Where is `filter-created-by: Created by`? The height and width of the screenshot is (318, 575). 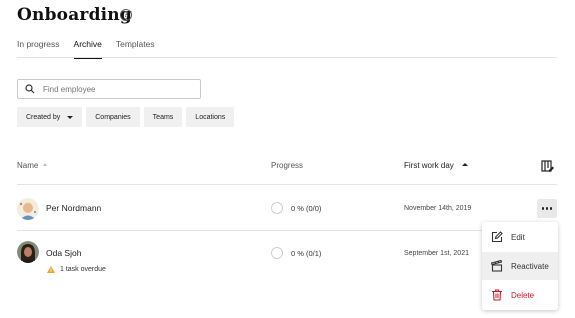
filter-created-by: Created by is located at coordinates (50, 117).